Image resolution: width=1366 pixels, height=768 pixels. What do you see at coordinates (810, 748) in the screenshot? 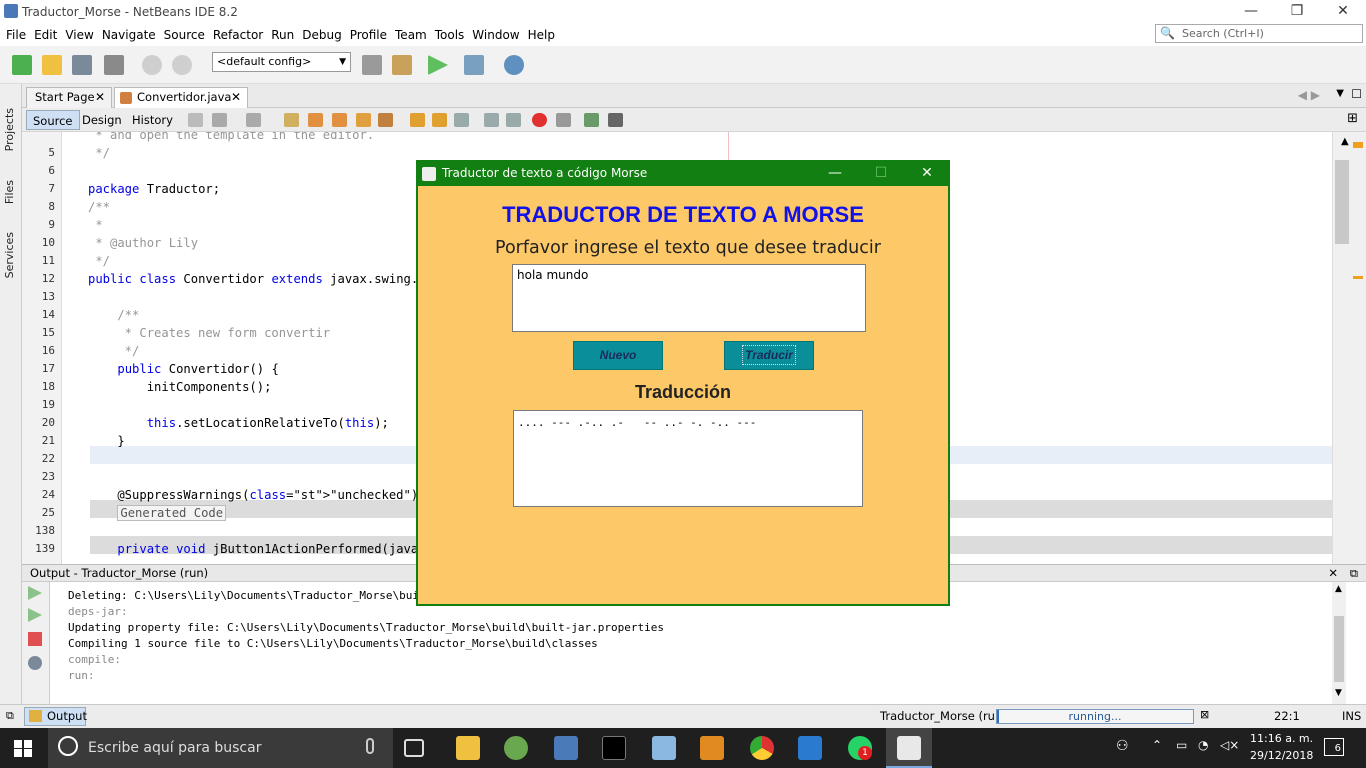
I see `vscode-icon` at bounding box center [810, 748].